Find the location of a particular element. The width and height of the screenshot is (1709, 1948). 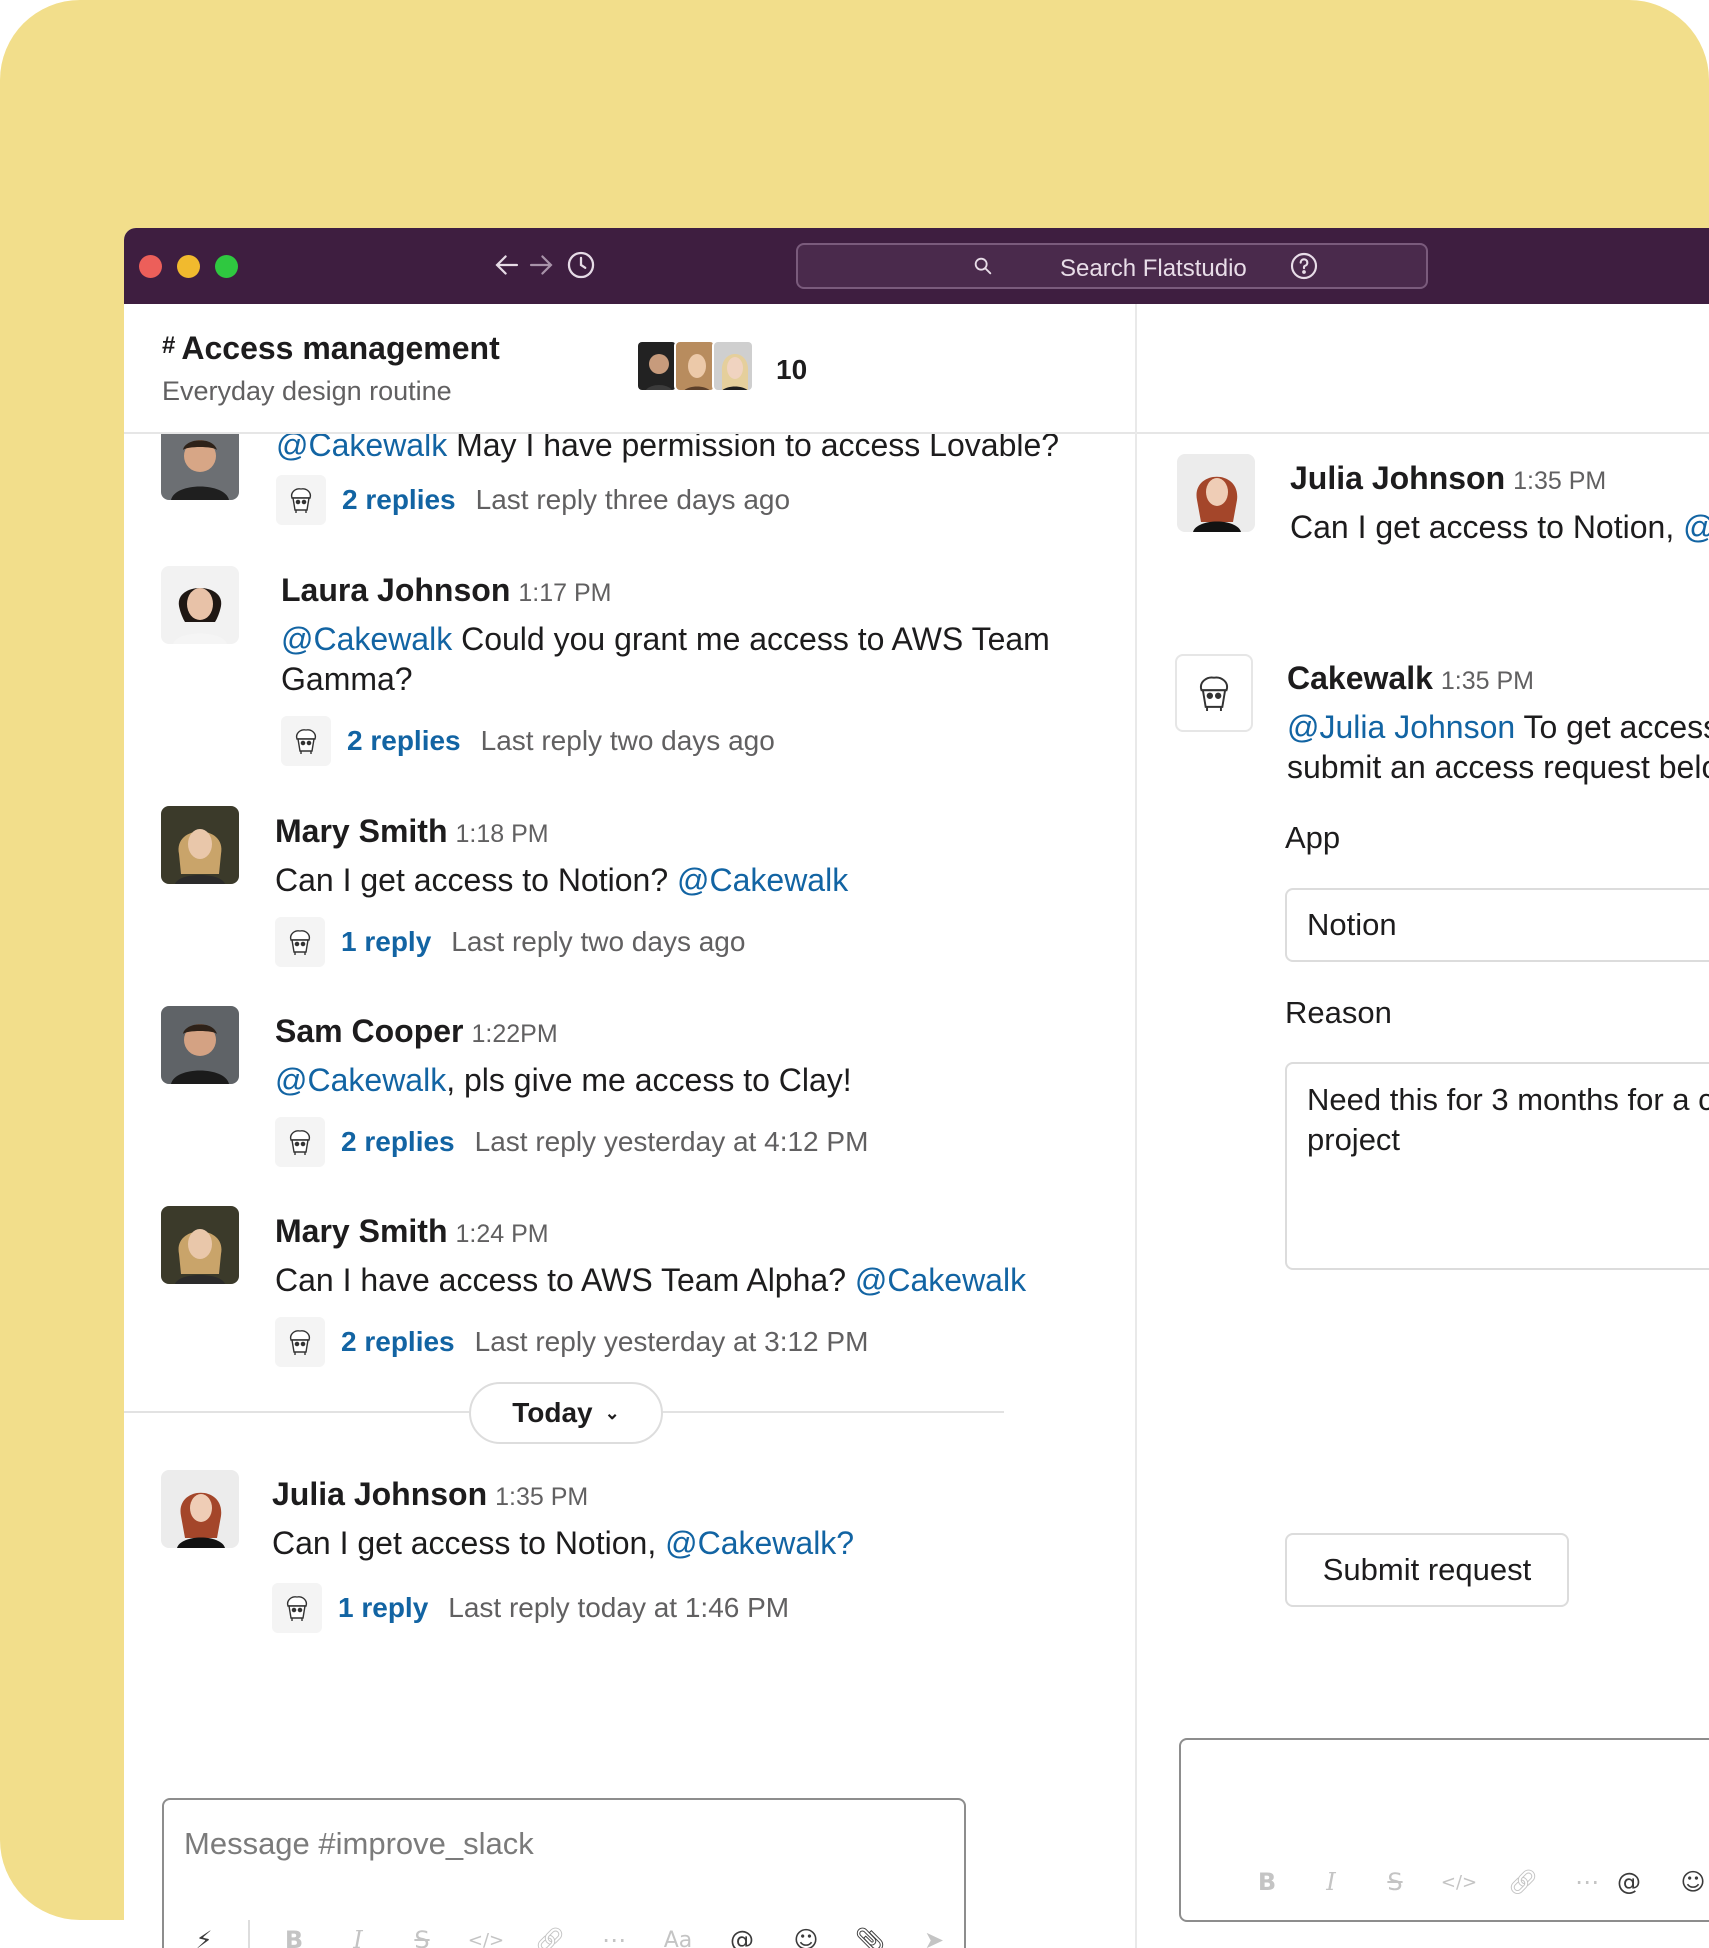

app-select: Notion is located at coordinates (1497, 925).